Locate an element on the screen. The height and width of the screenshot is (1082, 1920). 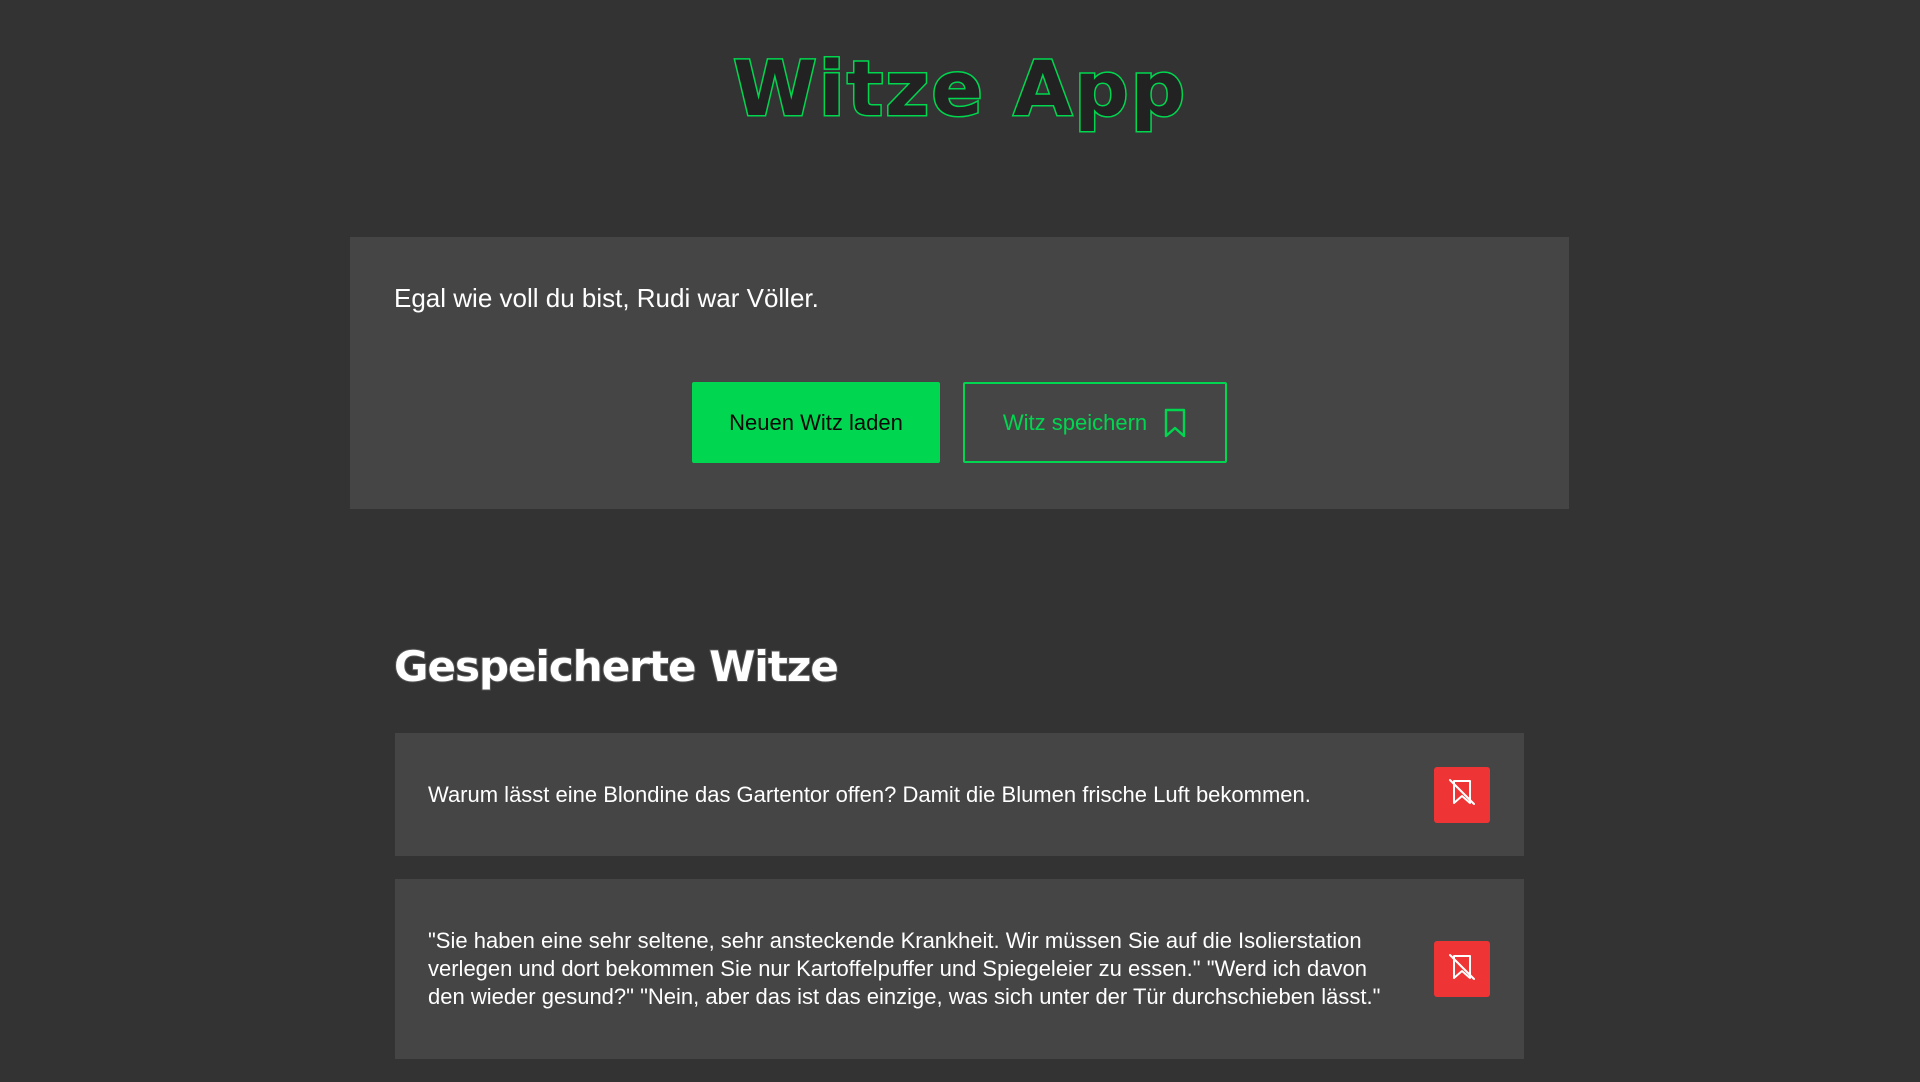
load-new-joke-button: Neuen Witz laden is located at coordinates (816, 422).